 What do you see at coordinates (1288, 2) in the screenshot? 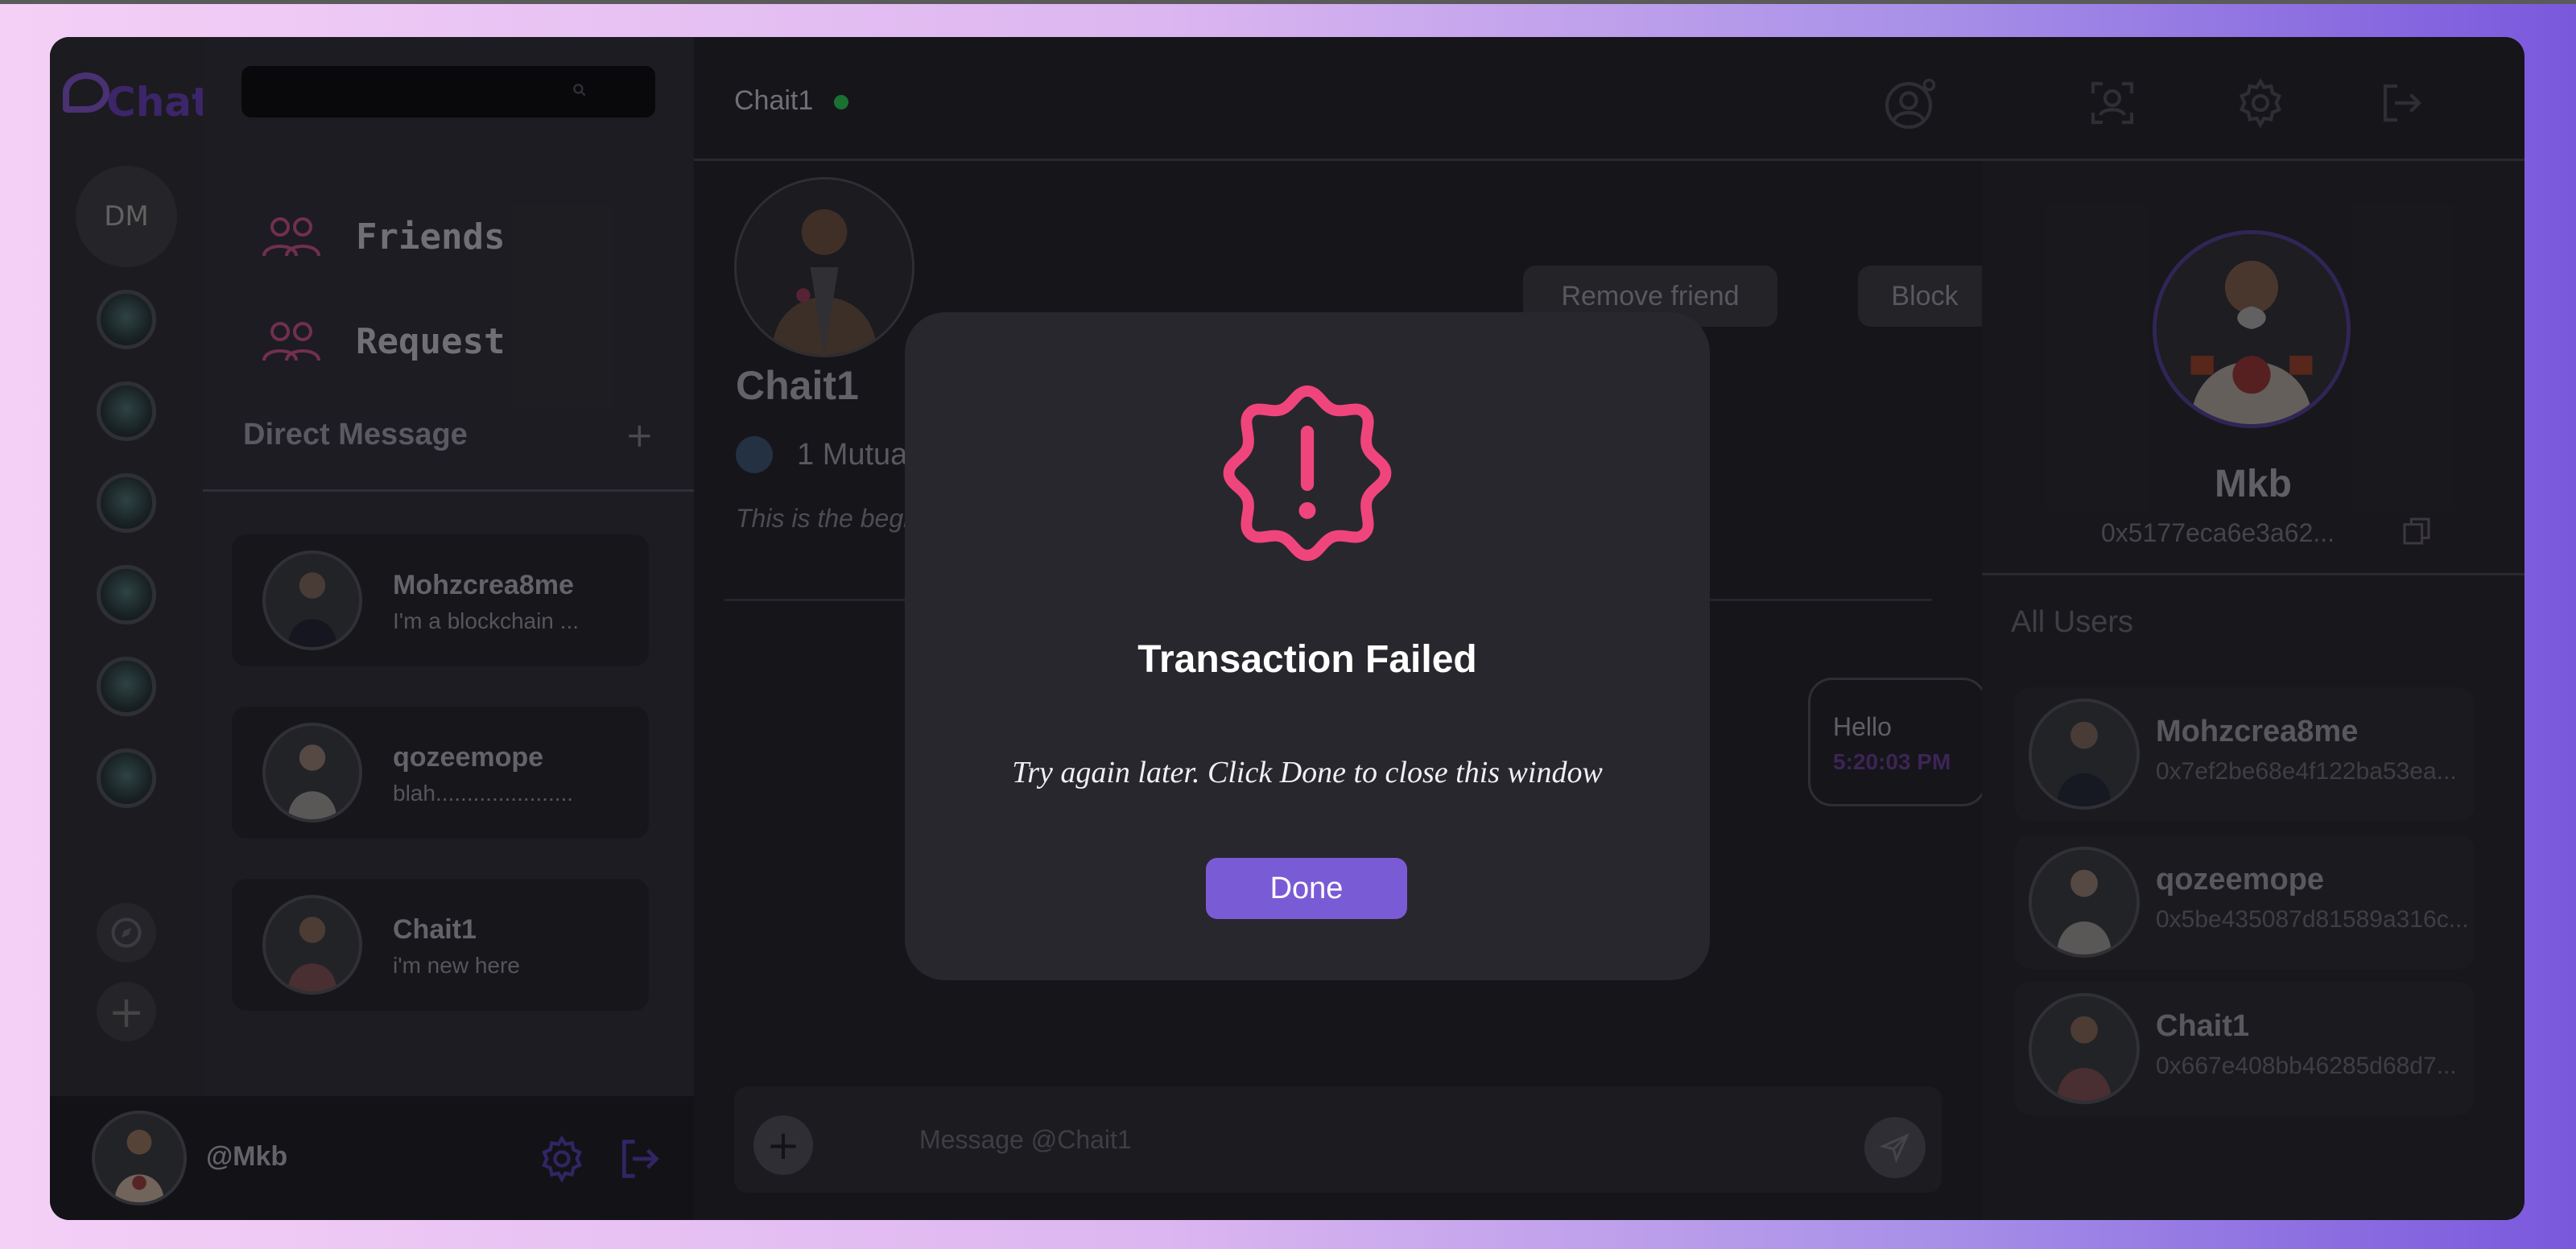
I see `window-top-border` at bounding box center [1288, 2].